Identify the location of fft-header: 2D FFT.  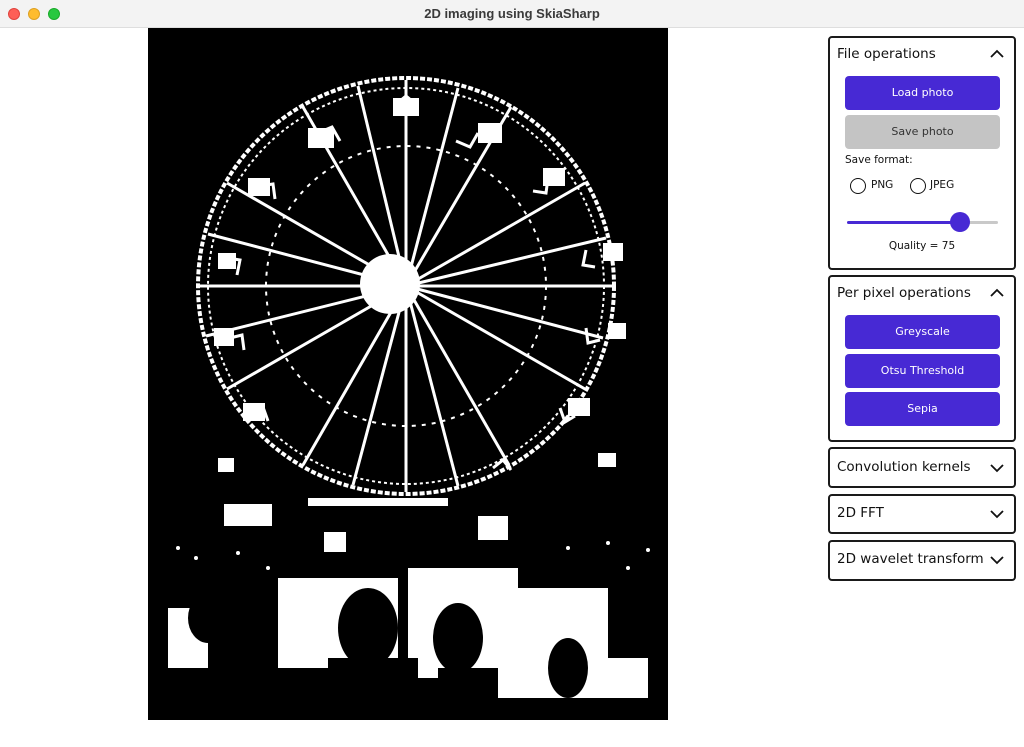
(922, 513).